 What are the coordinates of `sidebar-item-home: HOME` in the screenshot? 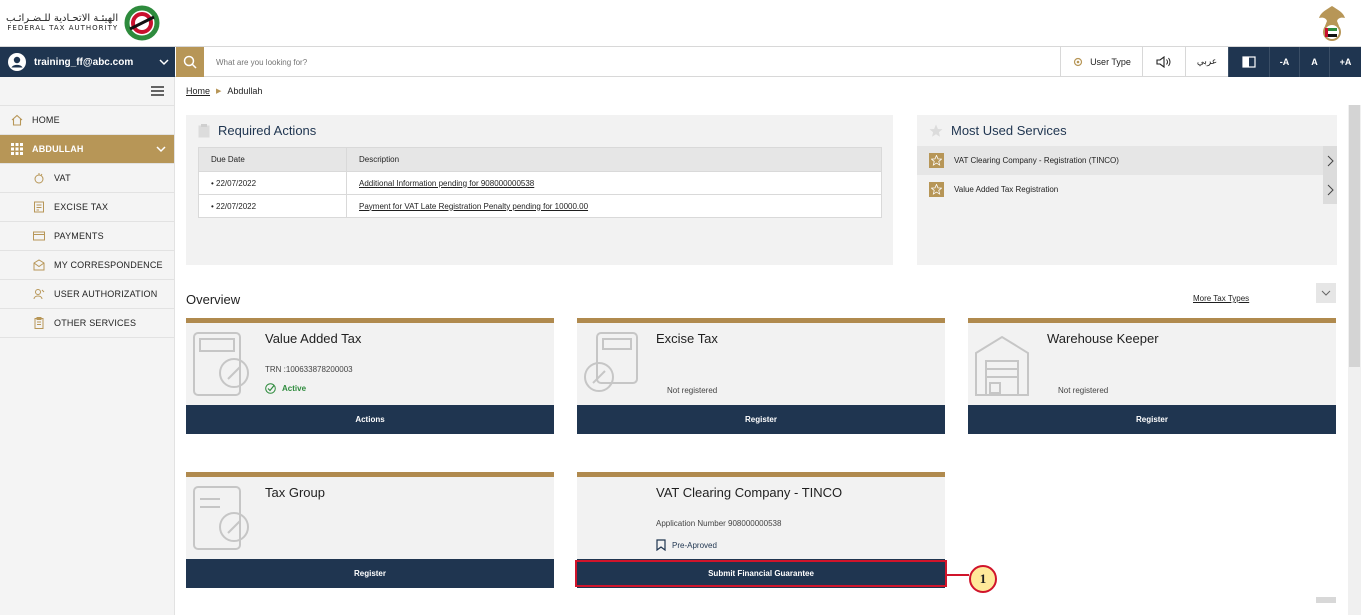 It's located at (87, 120).